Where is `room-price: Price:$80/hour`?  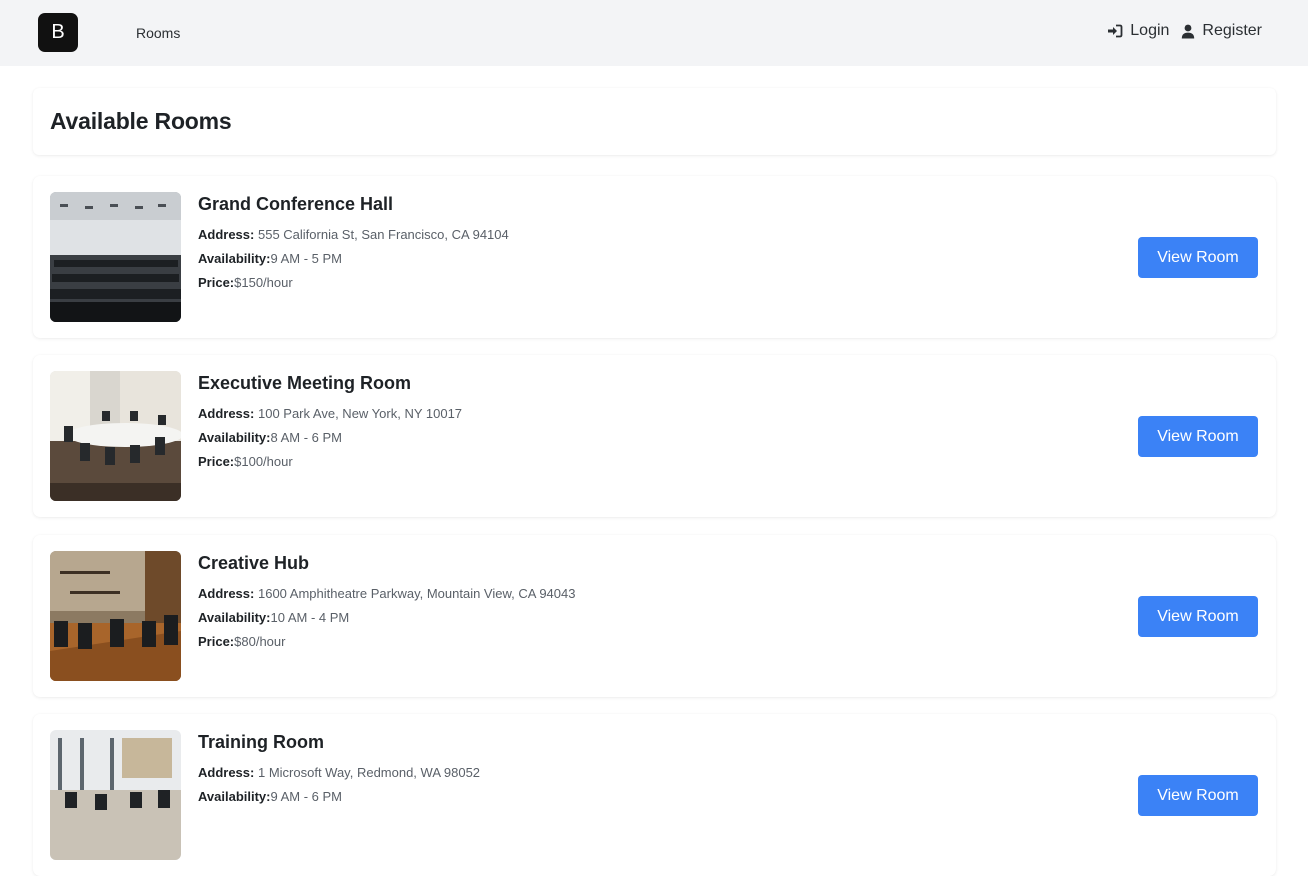 room-price: Price:$80/hour is located at coordinates (242, 641).